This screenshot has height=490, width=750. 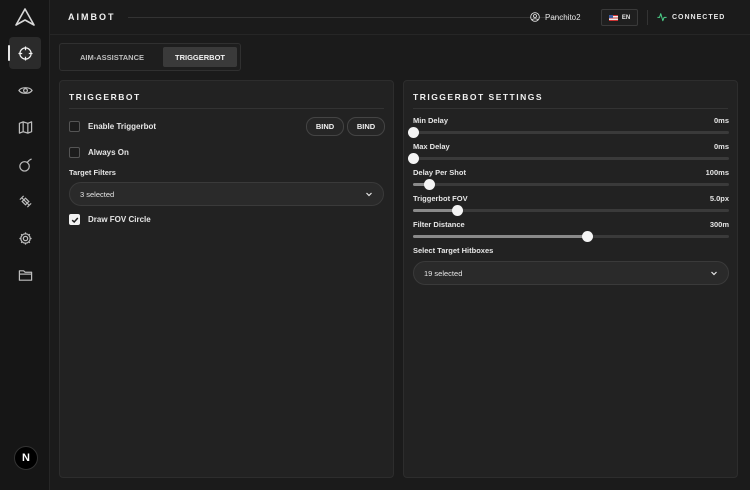 I want to click on sidebar-item-settings, so click(x=25, y=238).